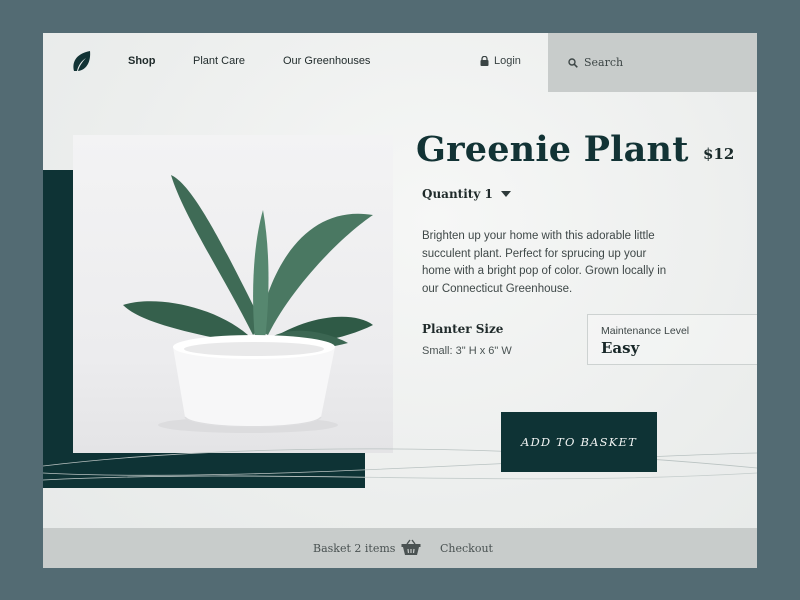 The height and width of the screenshot is (600, 800). What do you see at coordinates (354, 548) in the screenshot?
I see `basket-count: Basket 2 items` at bounding box center [354, 548].